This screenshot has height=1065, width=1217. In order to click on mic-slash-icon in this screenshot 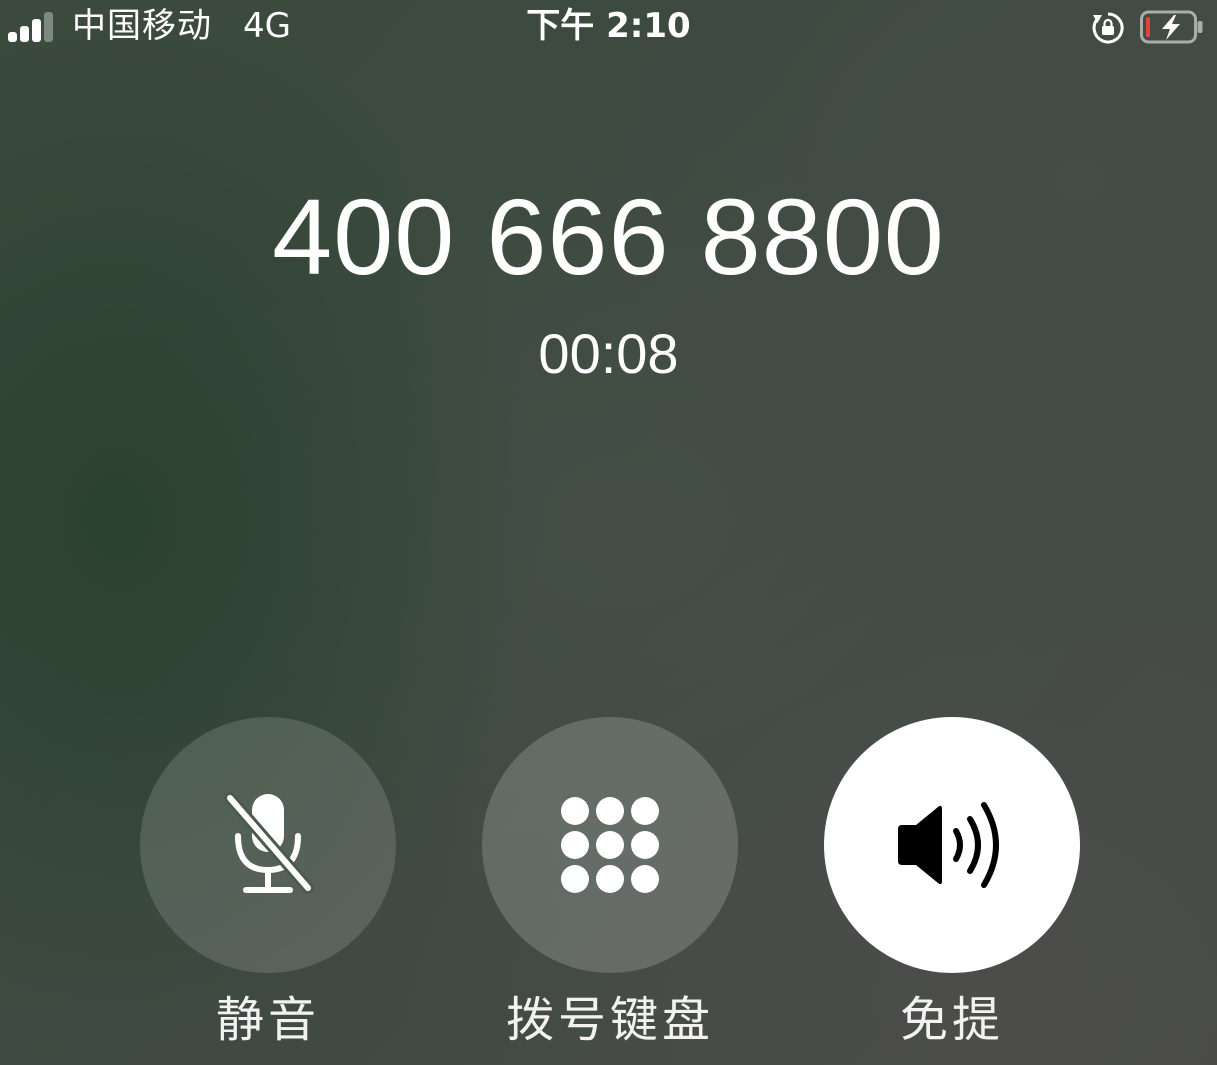, I will do `click(269, 843)`.